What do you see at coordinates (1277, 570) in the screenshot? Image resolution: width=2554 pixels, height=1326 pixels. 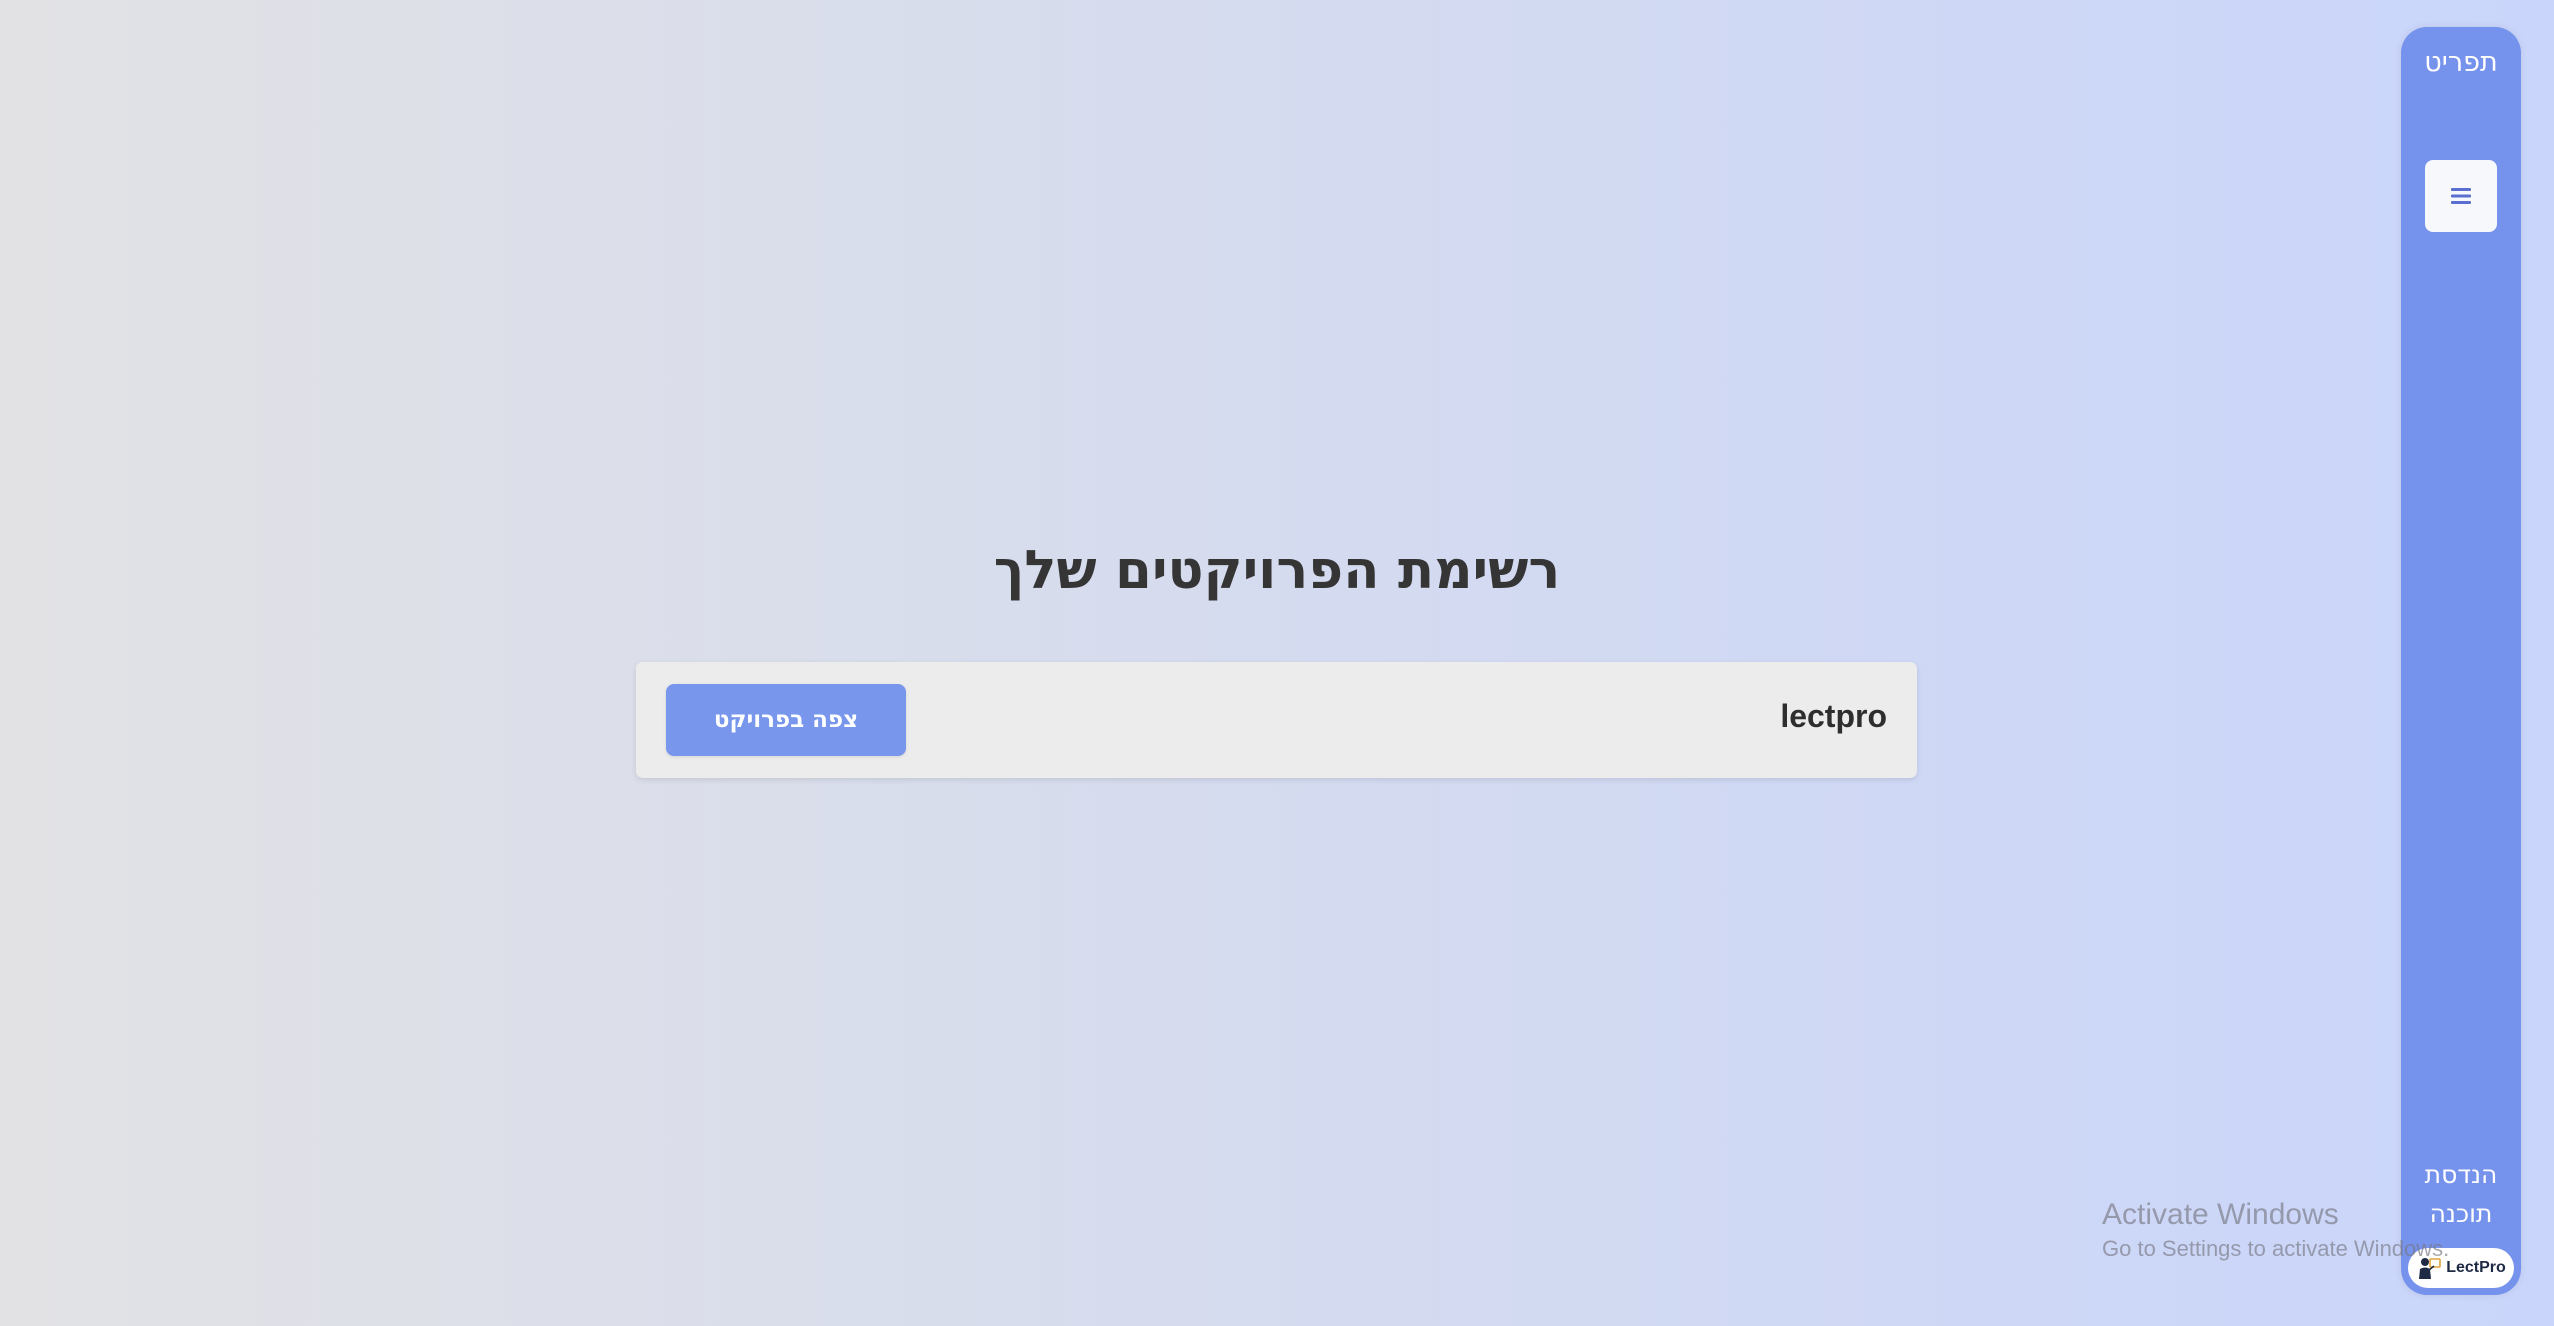 I see `page-title: רשימת הפרויקטים שלך` at bounding box center [1277, 570].